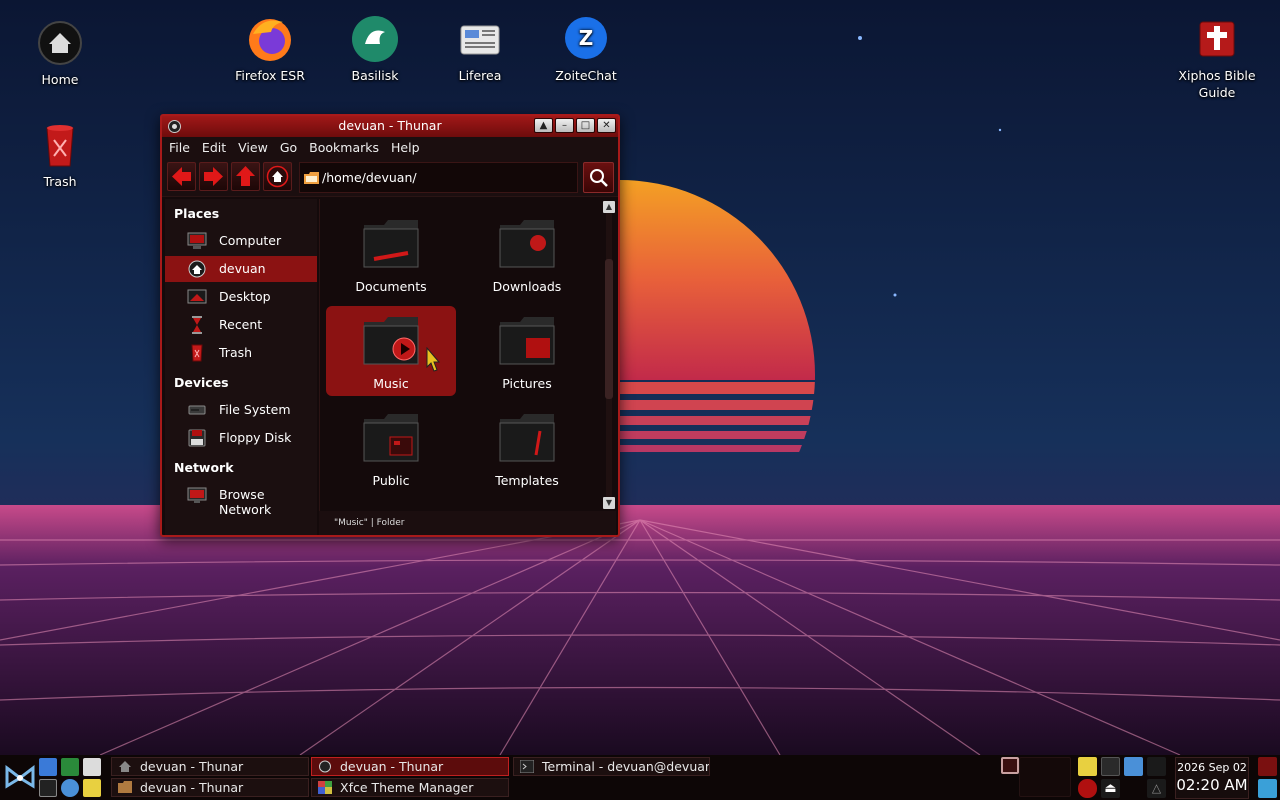  What do you see at coordinates (1087, 766) in the screenshot?
I see `notes-icon` at bounding box center [1087, 766].